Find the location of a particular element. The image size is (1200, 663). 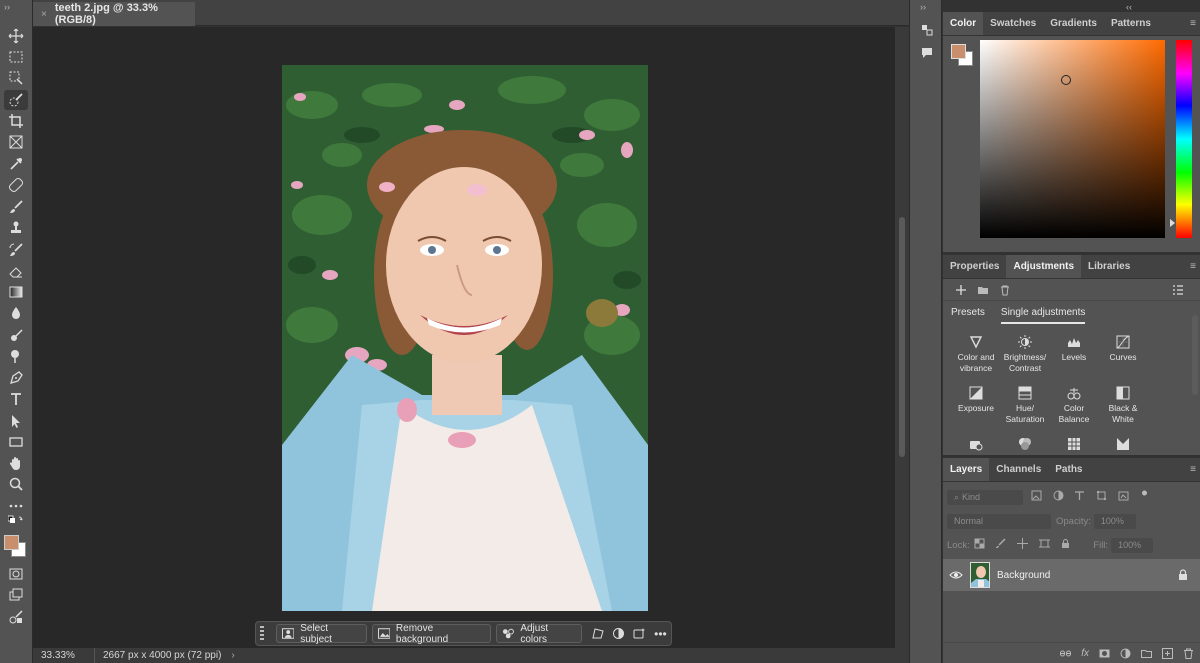

blur-icon is located at coordinates (16, 313).